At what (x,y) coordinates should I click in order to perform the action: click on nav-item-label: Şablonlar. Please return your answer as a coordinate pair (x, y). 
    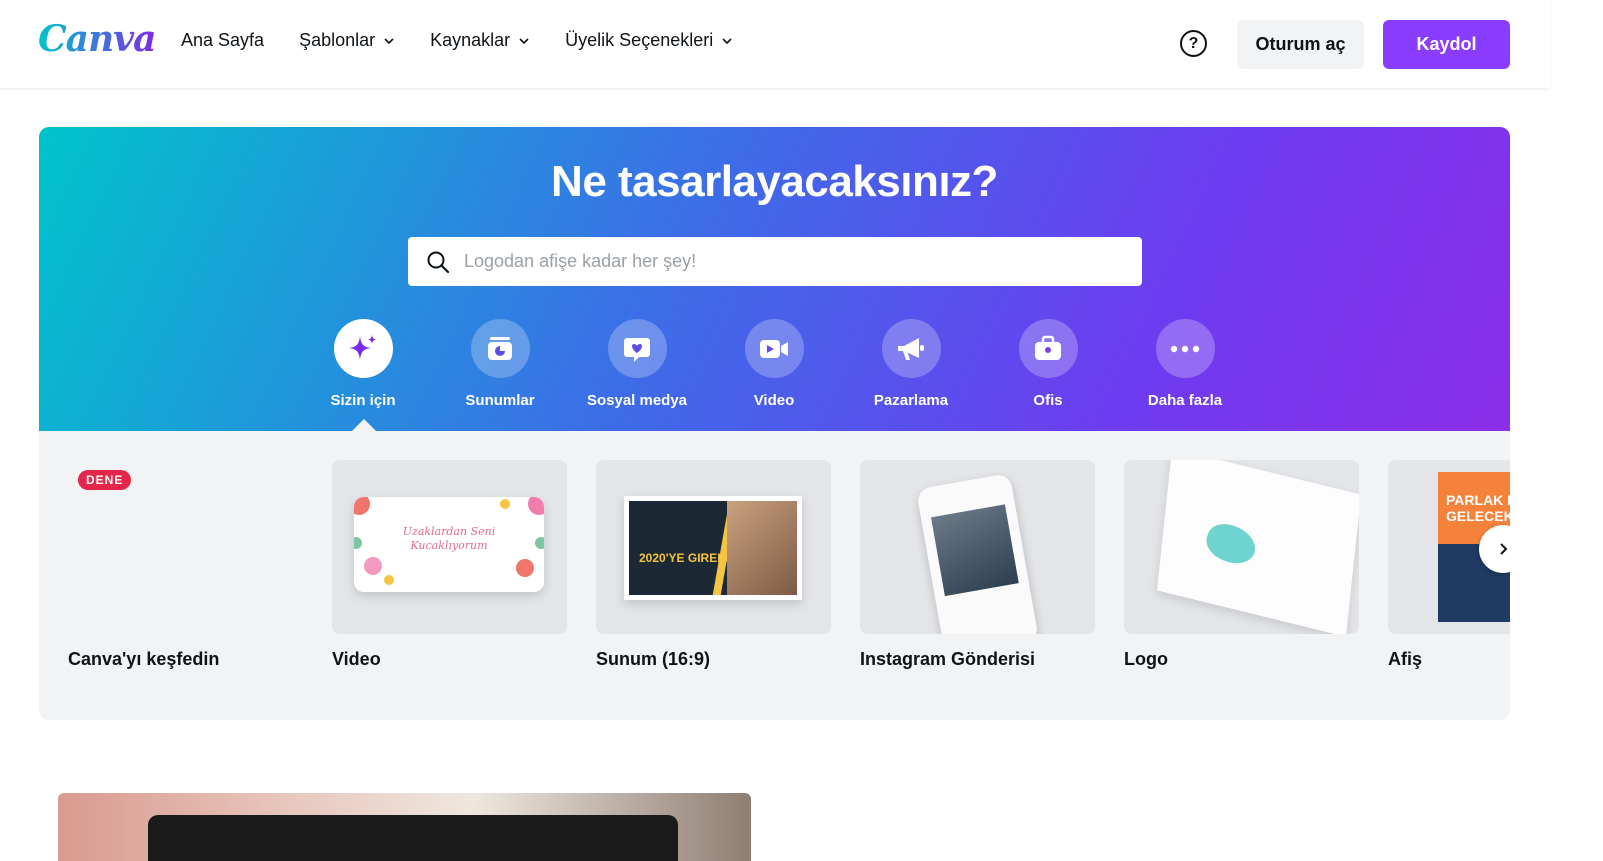
    Looking at the image, I should click on (337, 40).